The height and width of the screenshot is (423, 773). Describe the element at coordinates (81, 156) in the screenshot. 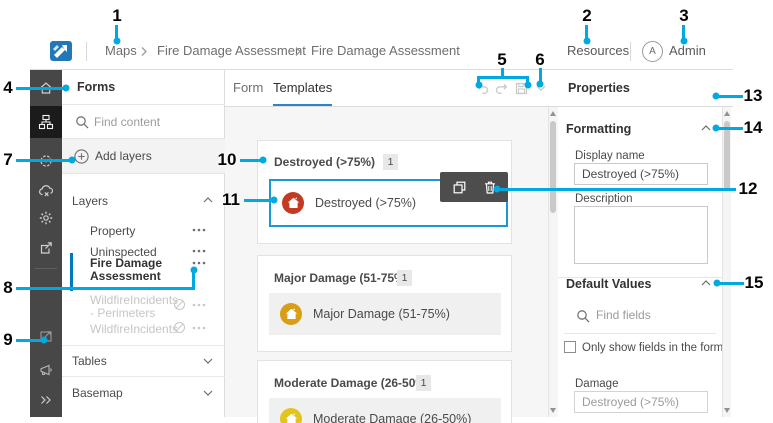

I see `plus-circle-icon` at that location.